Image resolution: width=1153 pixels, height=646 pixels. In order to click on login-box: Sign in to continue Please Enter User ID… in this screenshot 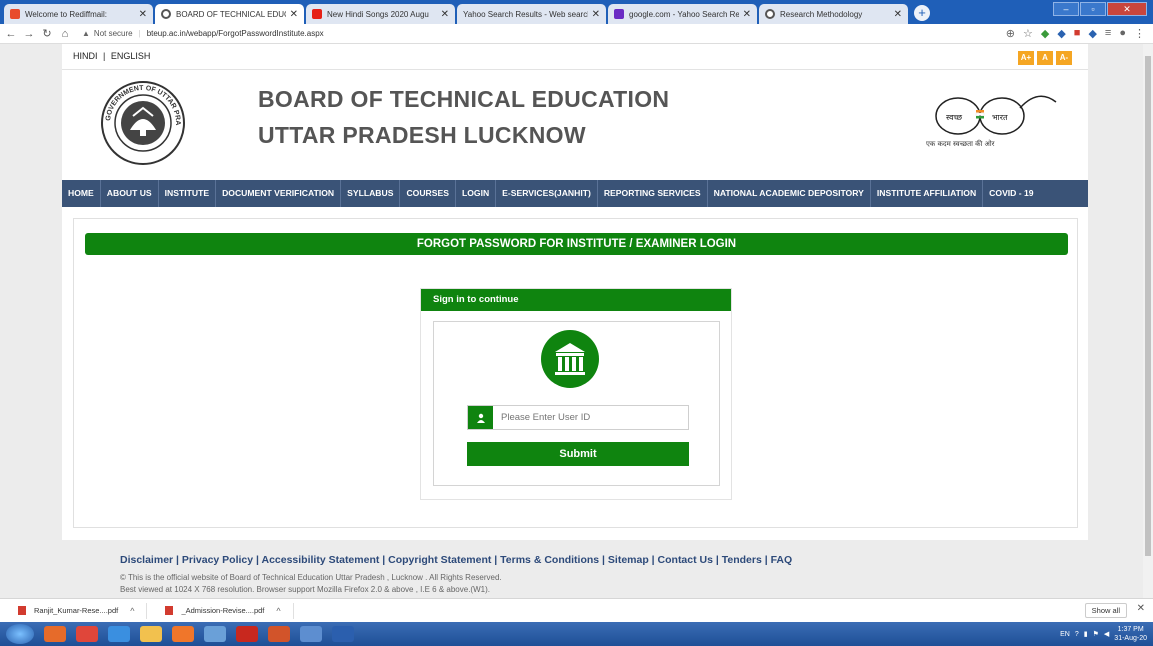, I will do `click(576, 394)`.